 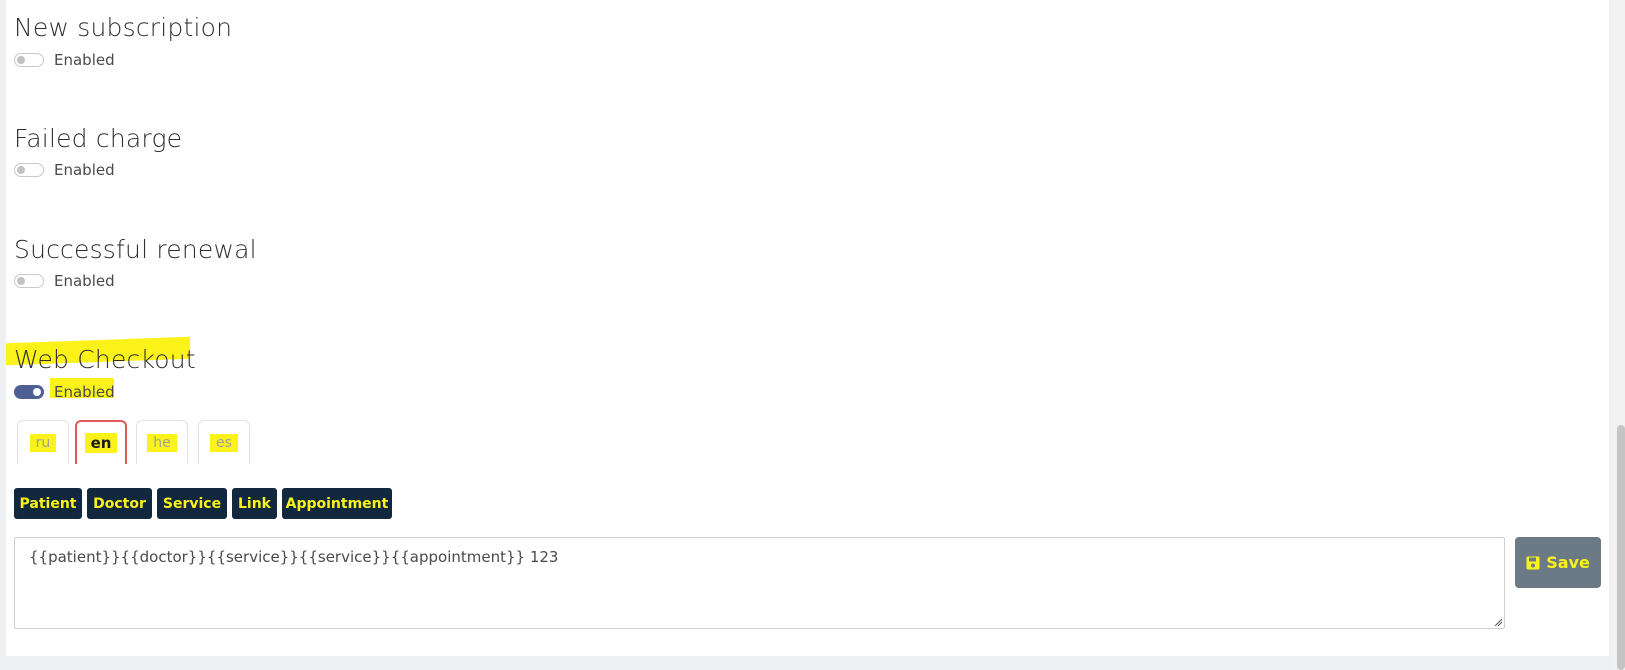 I want to click on tab-label: he, so click(x=162, y=442).